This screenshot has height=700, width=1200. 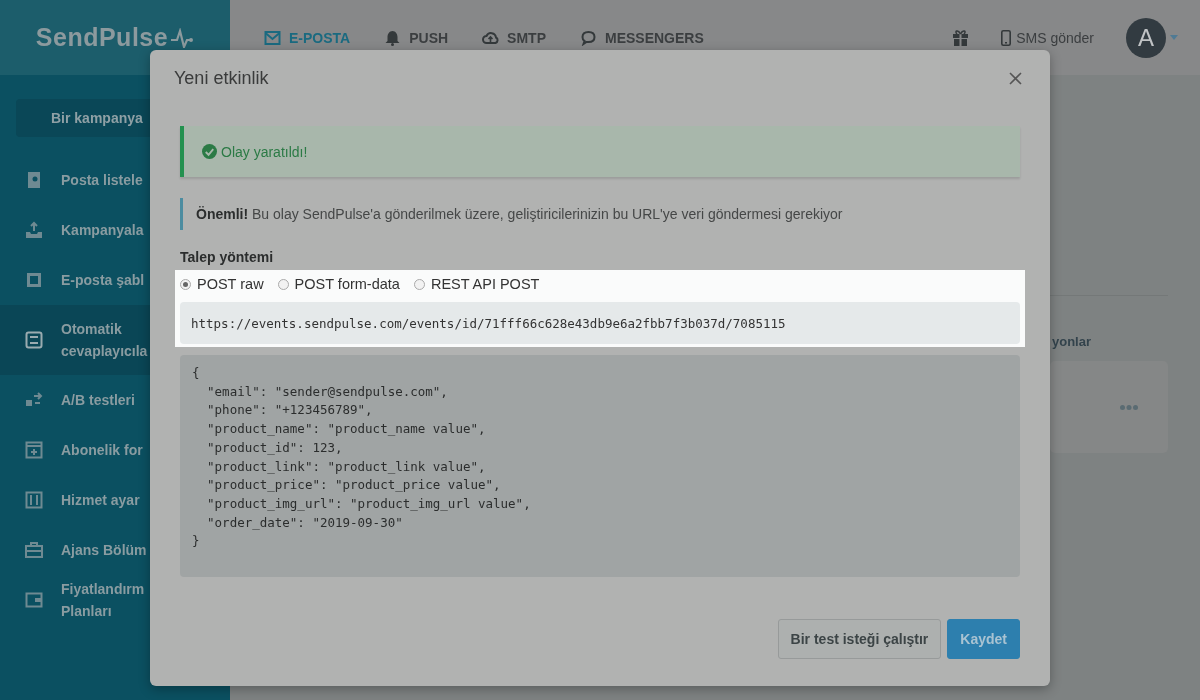 I want to click on phone-icon, so click(x=1006, y=37).